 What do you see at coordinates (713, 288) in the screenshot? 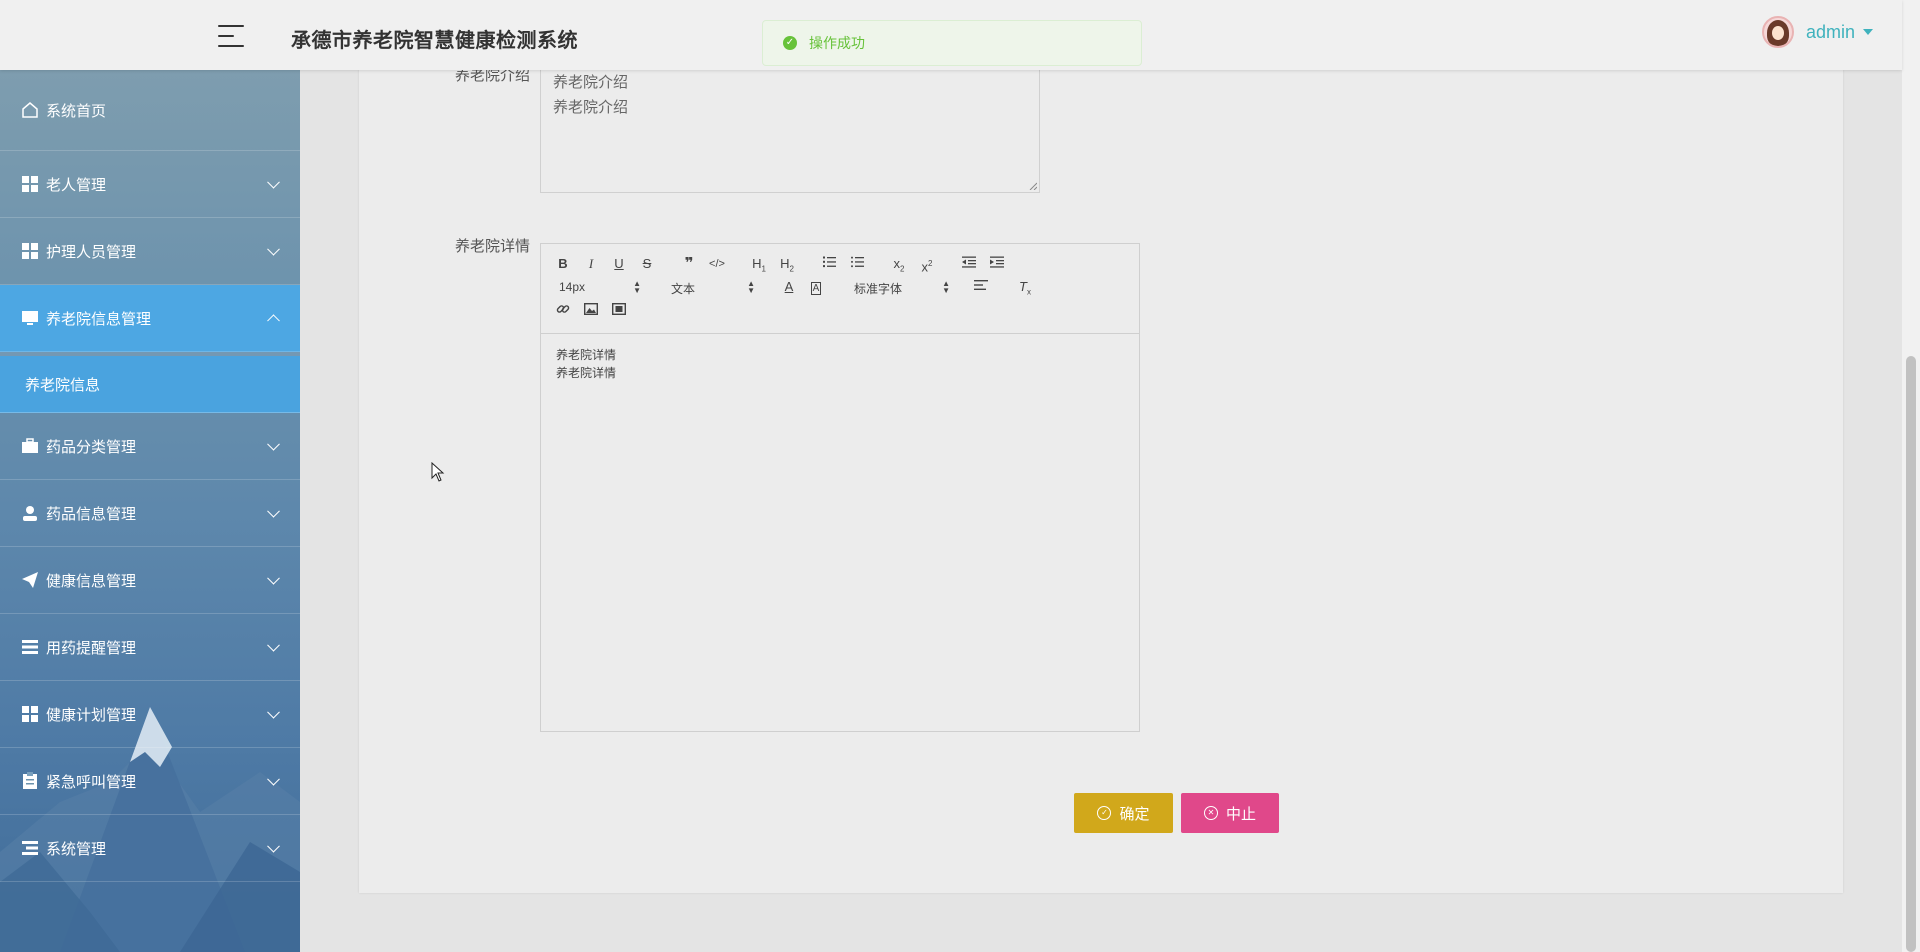
I see `block-format-select: 文本 ▲ ▼` at bounding box center [713, 288].